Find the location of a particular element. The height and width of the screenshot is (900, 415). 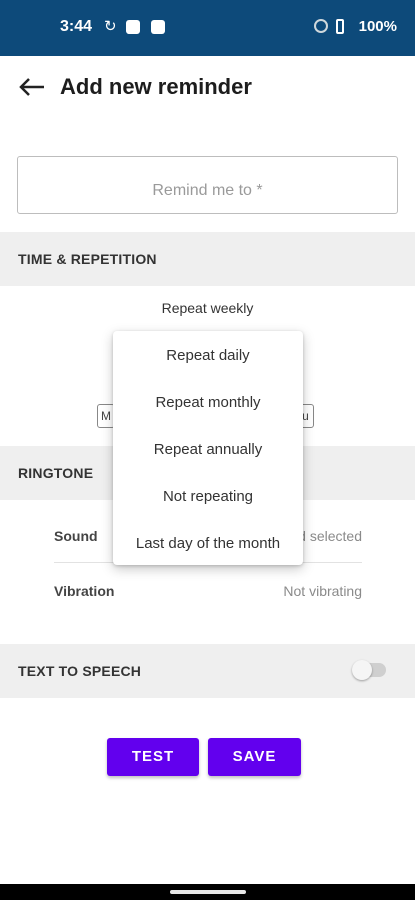

sync-icon: ↻ is located at coordinates (110, 26).